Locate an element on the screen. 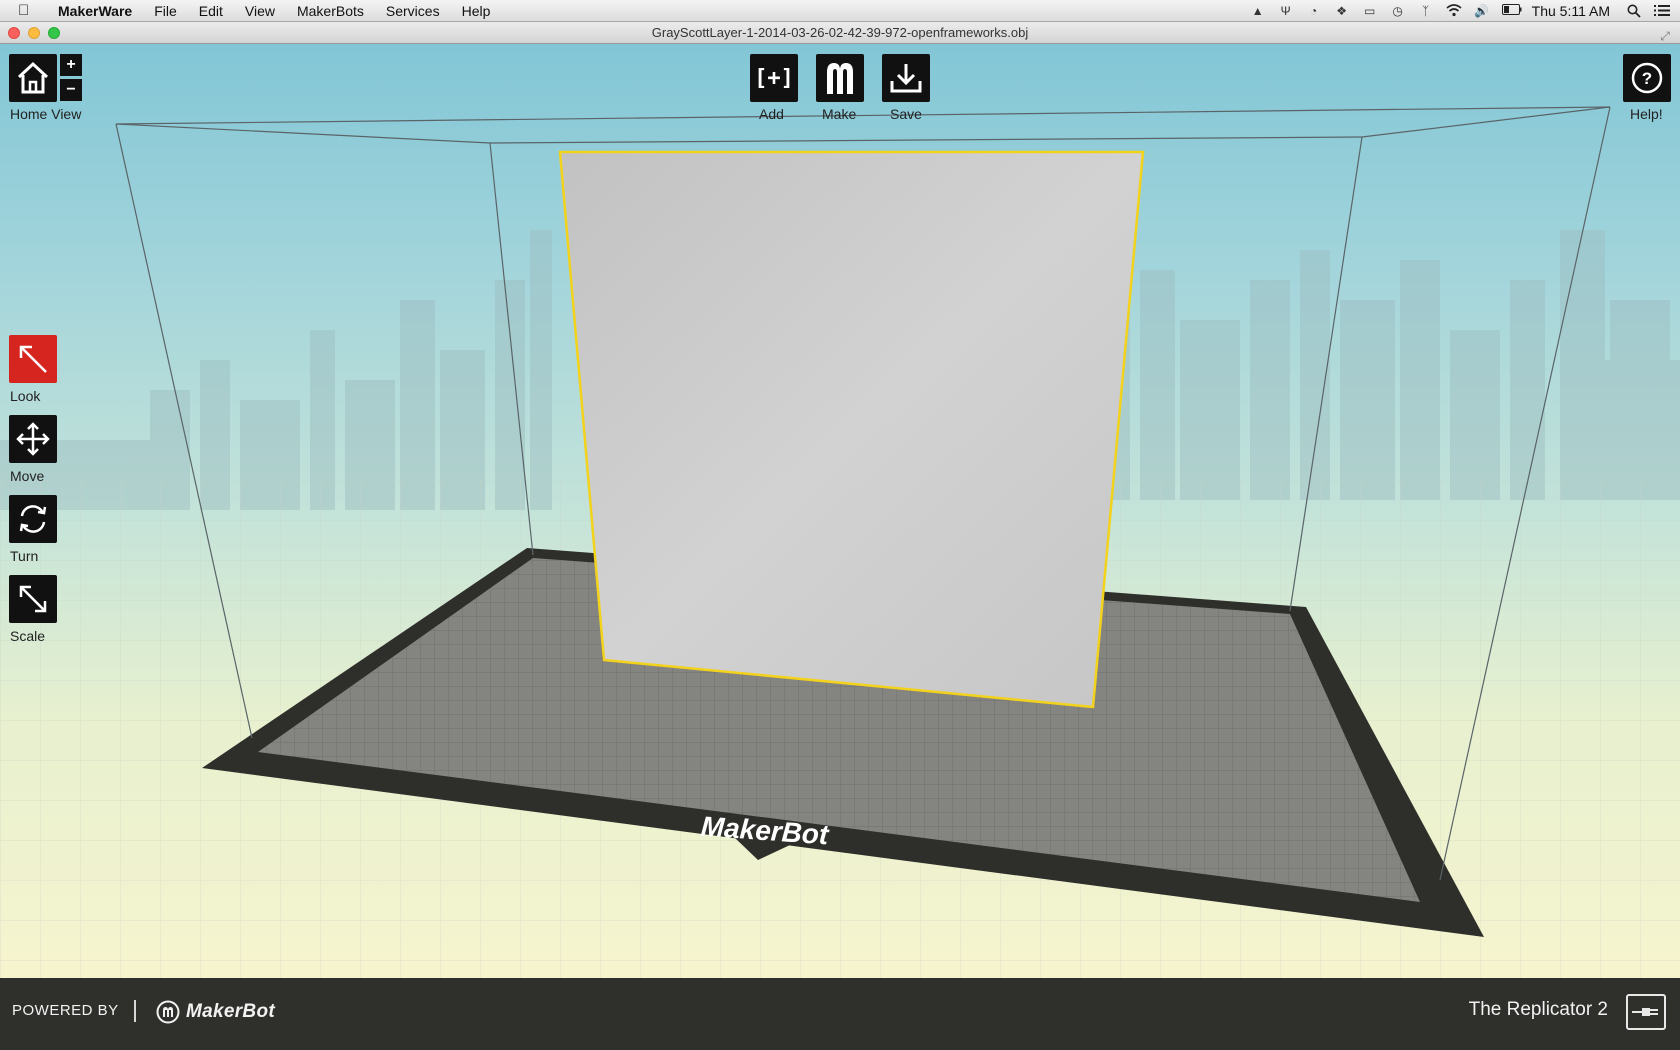 This screenshot has height=1050, width=1680. window-close-button is located at coordinates (14, 33).